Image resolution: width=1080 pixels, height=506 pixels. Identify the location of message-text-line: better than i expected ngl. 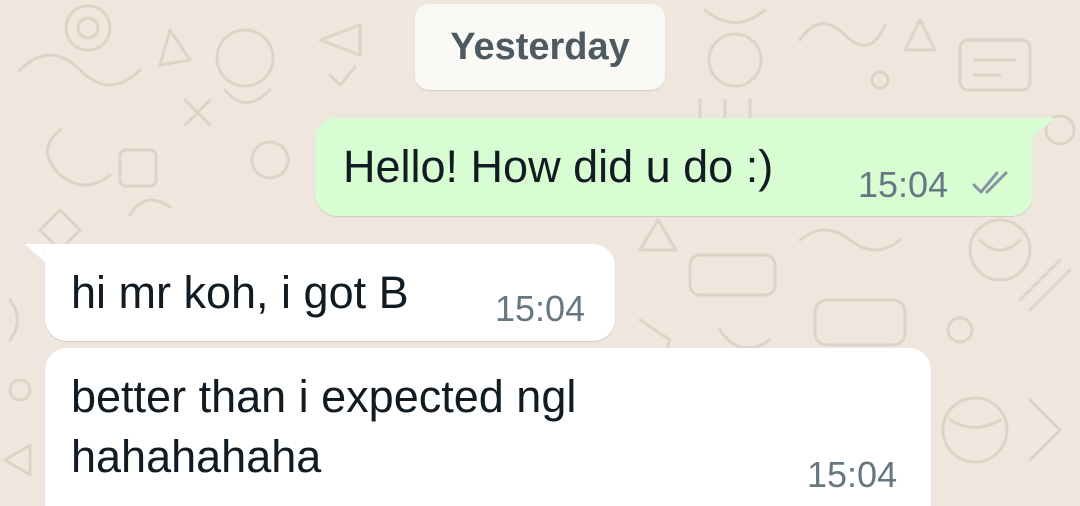
(324, 396).